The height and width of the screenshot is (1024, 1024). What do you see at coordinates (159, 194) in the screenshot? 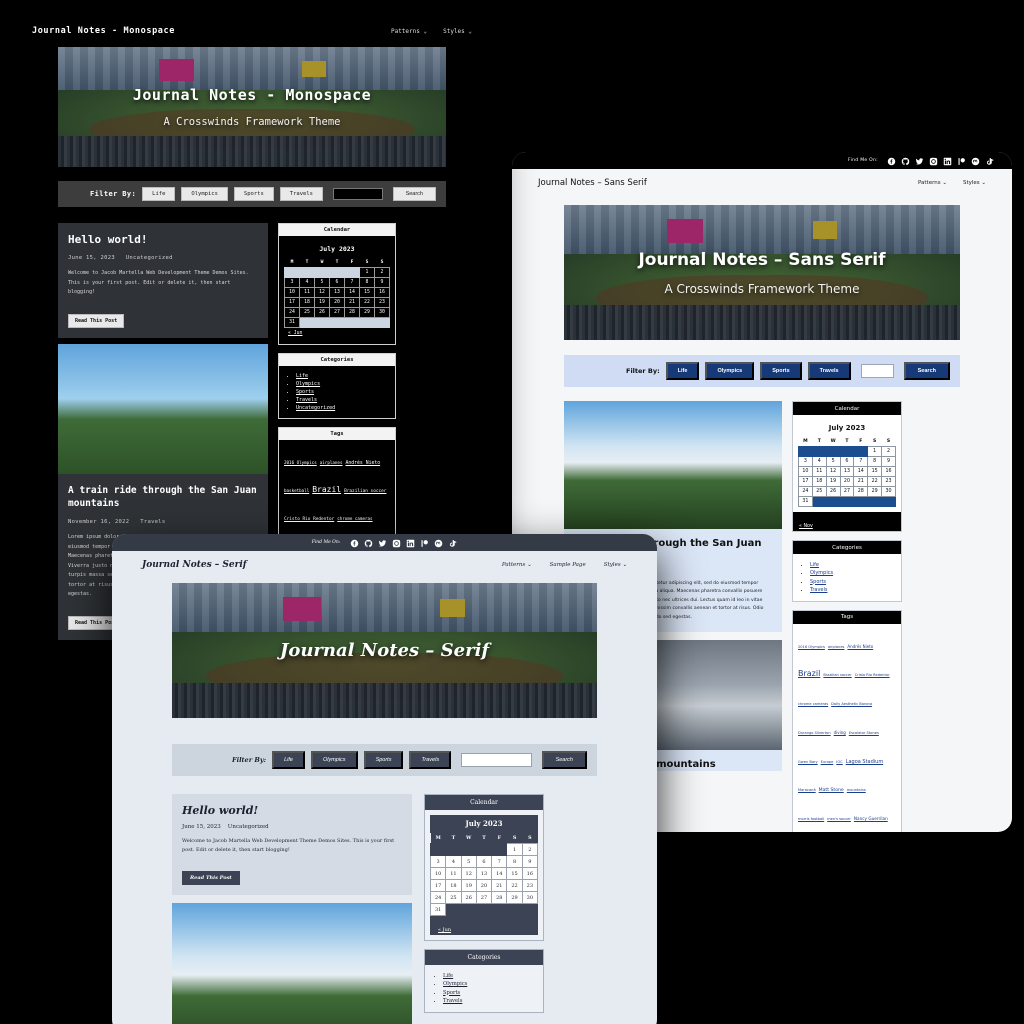
I see `filter-button-life: Life` at bounding box center [159, 194].